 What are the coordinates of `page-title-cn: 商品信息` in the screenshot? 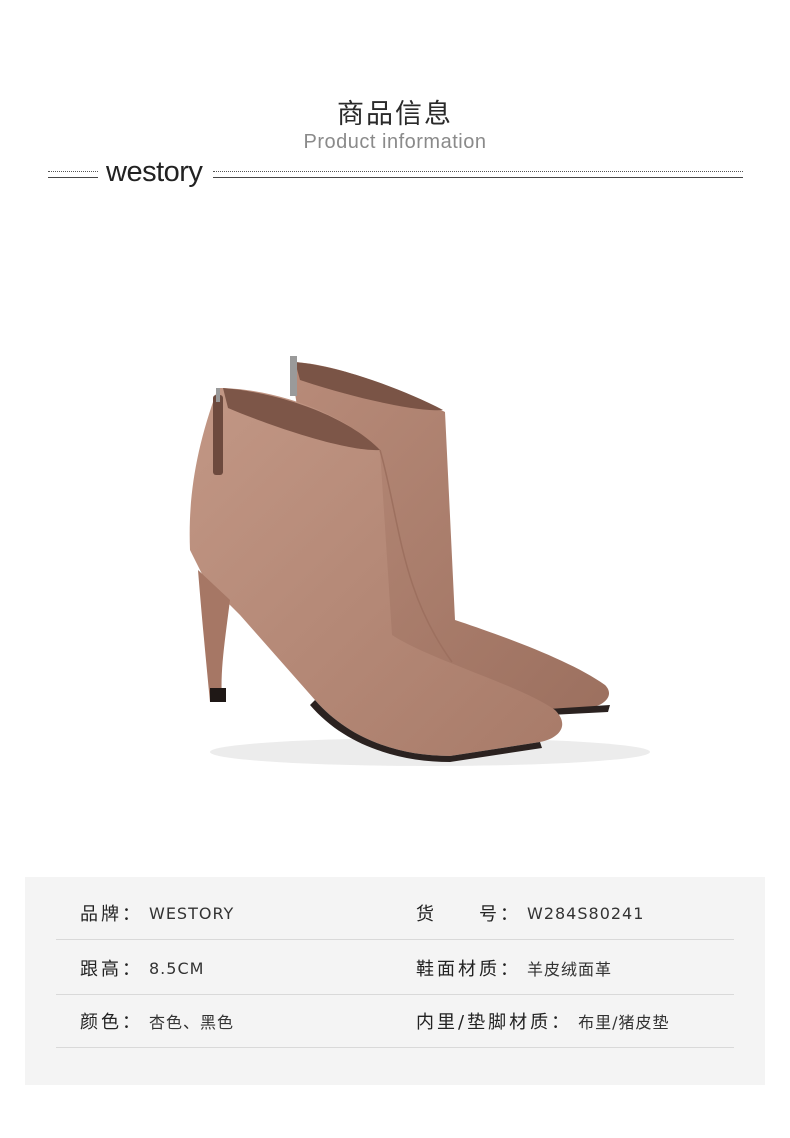 It's located at (395, 114).